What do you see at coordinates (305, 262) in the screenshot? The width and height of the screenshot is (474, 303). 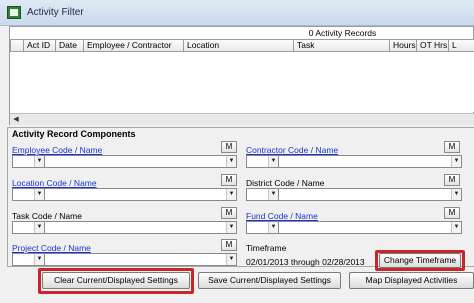 I see `timeframe-value: 02/01/2013 through 02/28/2013` at bounding box center [305, 262].